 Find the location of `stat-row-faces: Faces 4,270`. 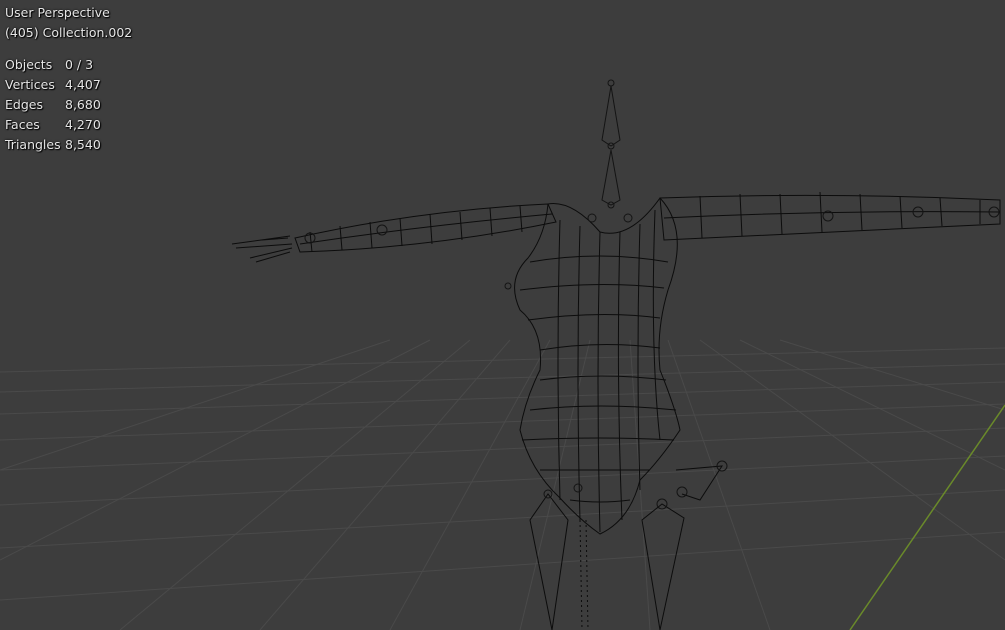

stat-row-faces: Faces 4,270 is located at coordinates (68, 125).